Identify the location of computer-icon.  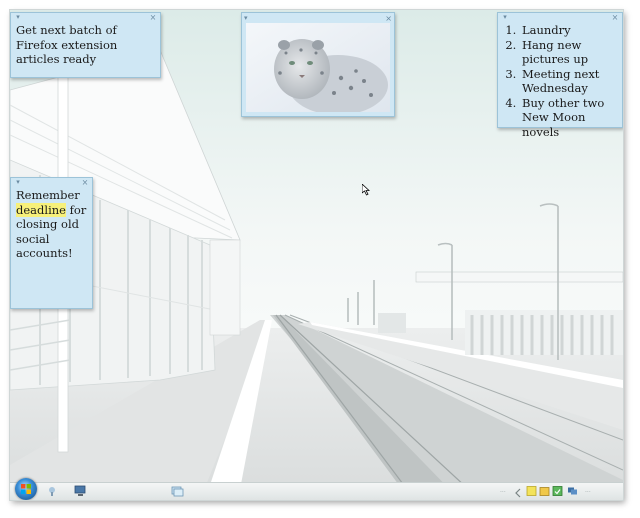
(81, 491).